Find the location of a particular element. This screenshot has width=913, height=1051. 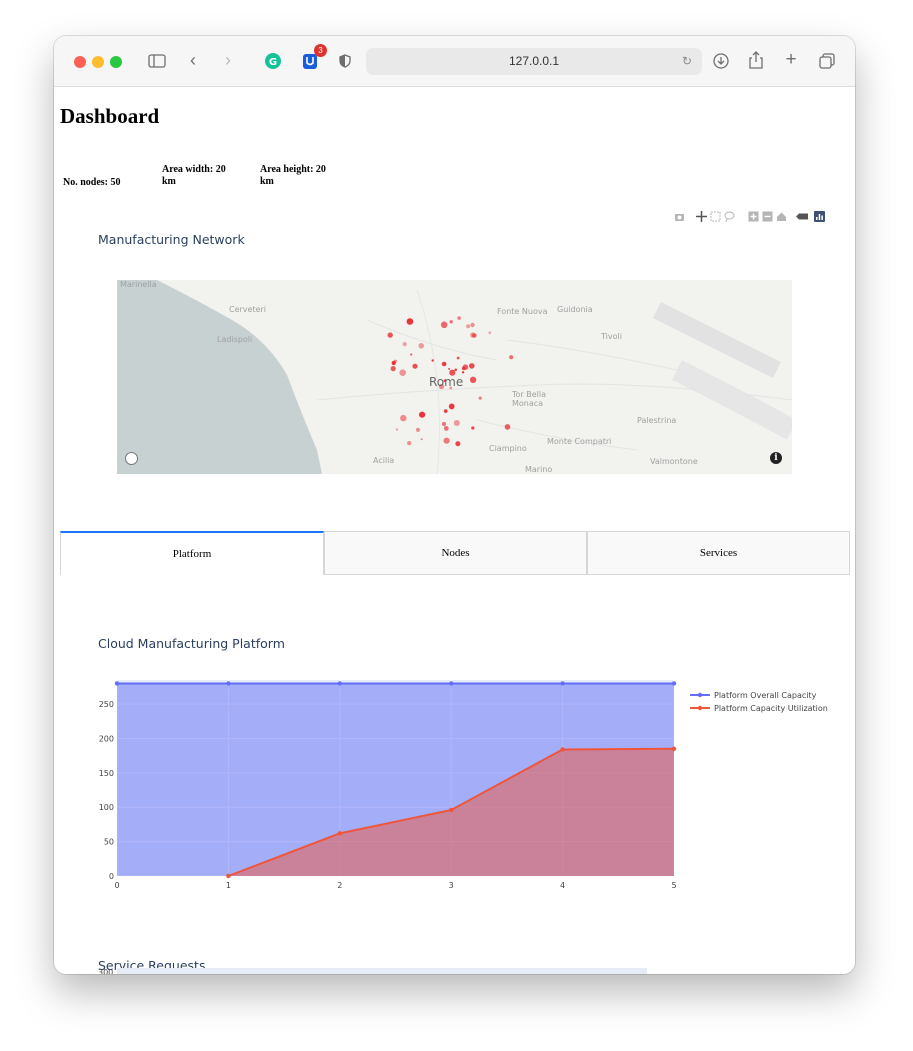

address-bar: 127.0.0.1 ↻ is located at coordinates (534, 61).